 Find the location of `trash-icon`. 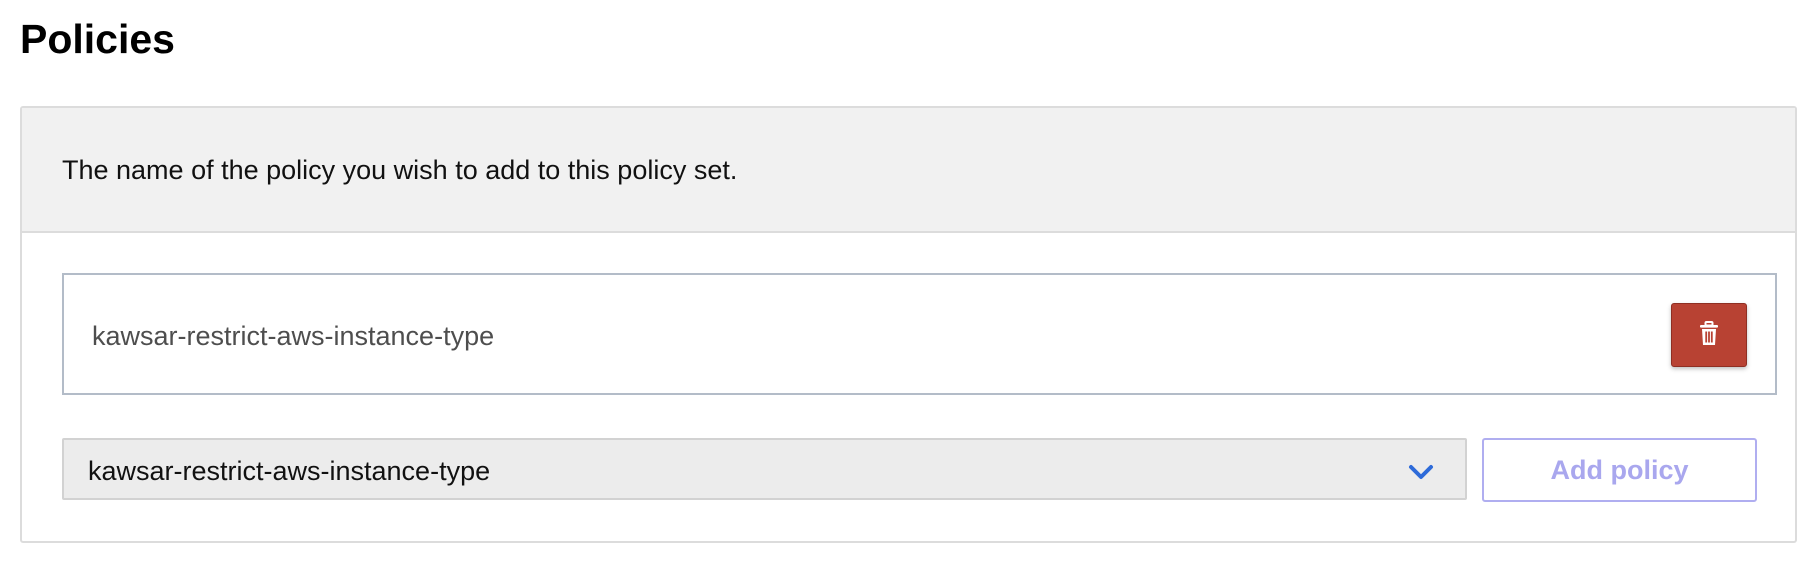

trash-icon is located at coordinates (1709, 335).